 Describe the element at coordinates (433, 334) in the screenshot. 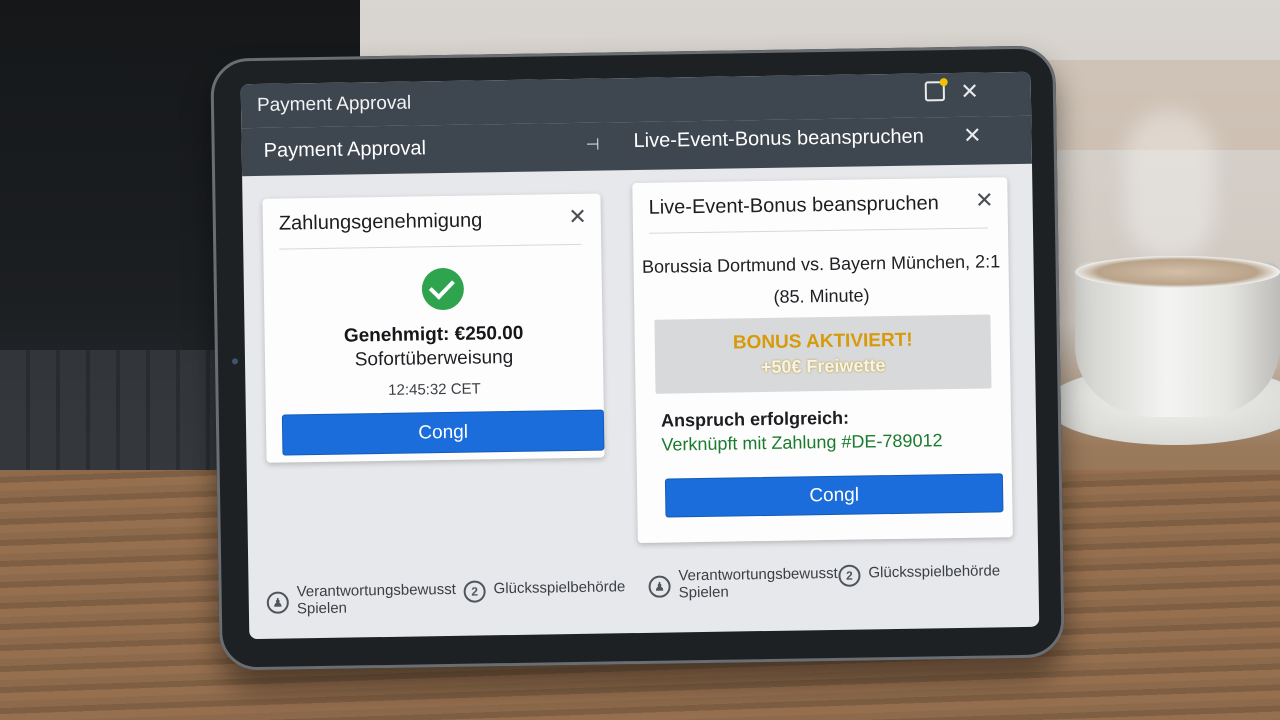

I see `approved-amount: Genehmigt: €250.00` at that location.